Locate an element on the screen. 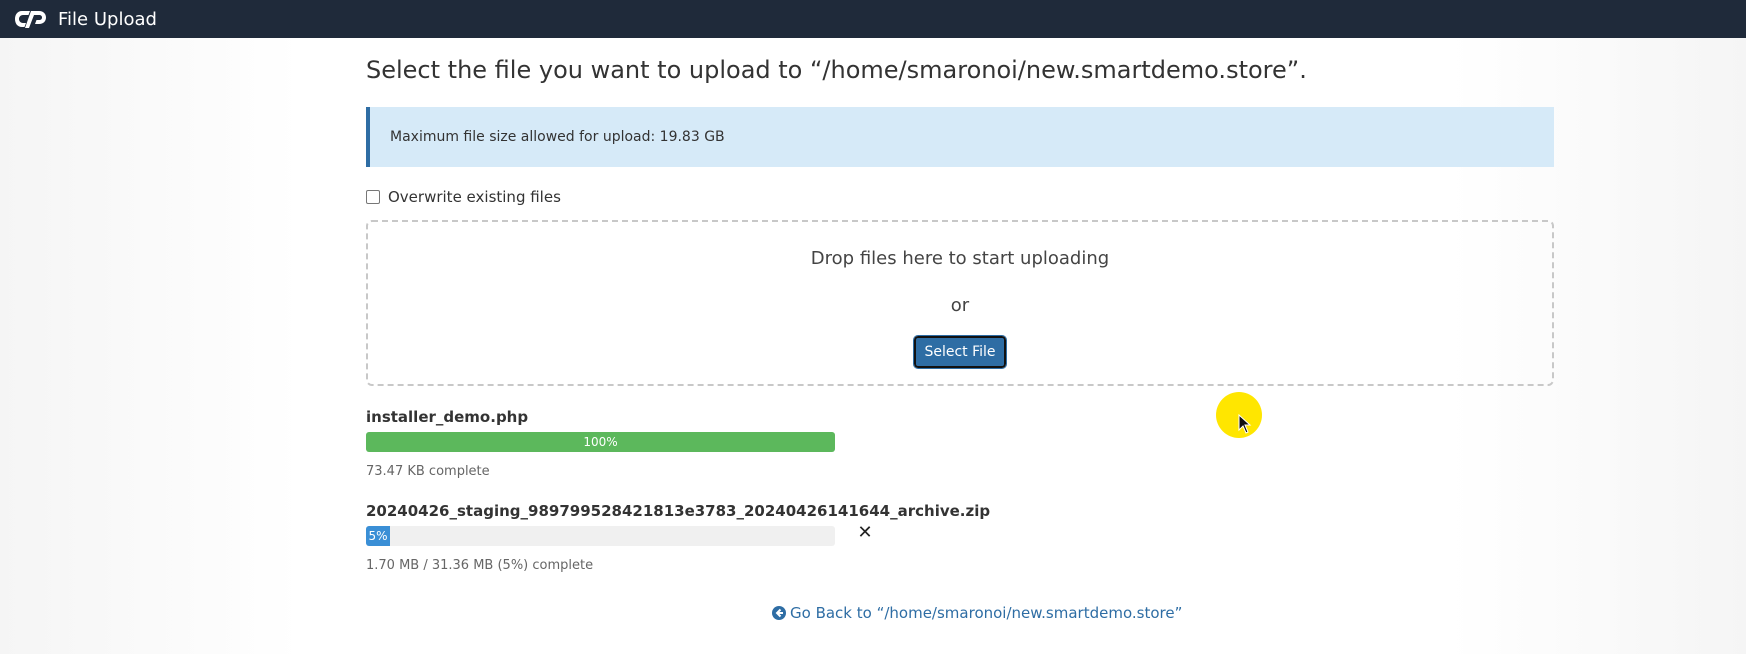  upload-progress-bar: 100% is located at coordinates (600, 442).